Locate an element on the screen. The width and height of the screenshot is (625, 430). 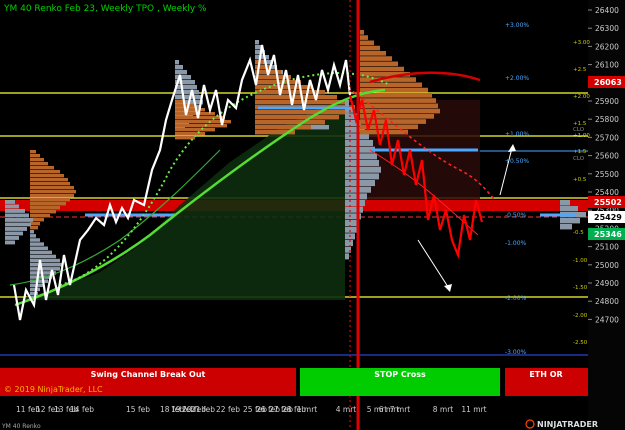
percent-level-label: -0.50% is located at coordinates (516, 215).